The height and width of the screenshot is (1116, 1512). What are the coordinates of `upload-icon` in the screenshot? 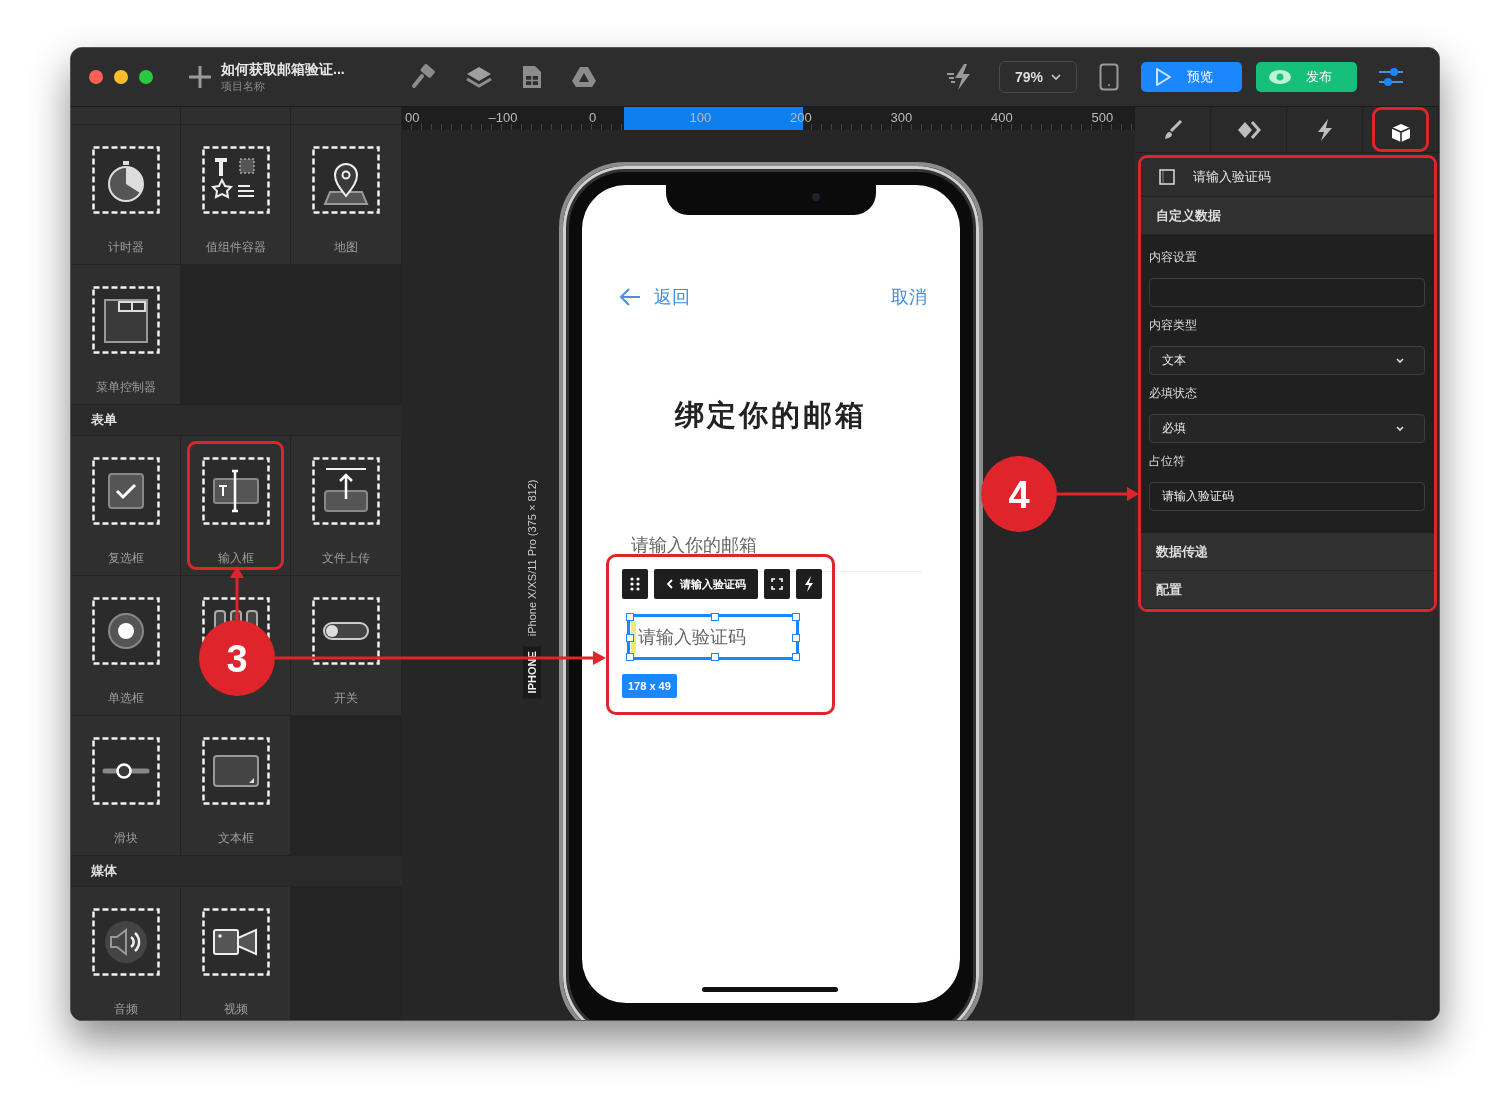 It's located at (346, 491).